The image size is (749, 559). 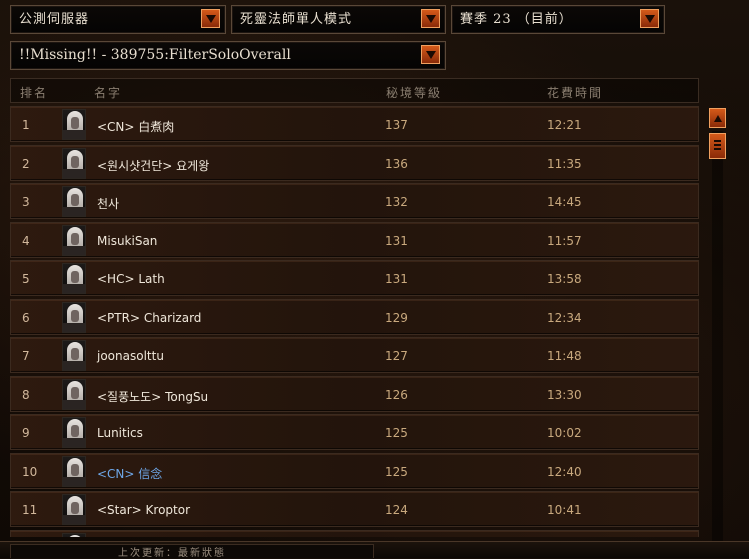 What do you see at coordinates (564, 317) in the screenshot?
I see `row-time: 12:34` at bounding box center [564, 317].